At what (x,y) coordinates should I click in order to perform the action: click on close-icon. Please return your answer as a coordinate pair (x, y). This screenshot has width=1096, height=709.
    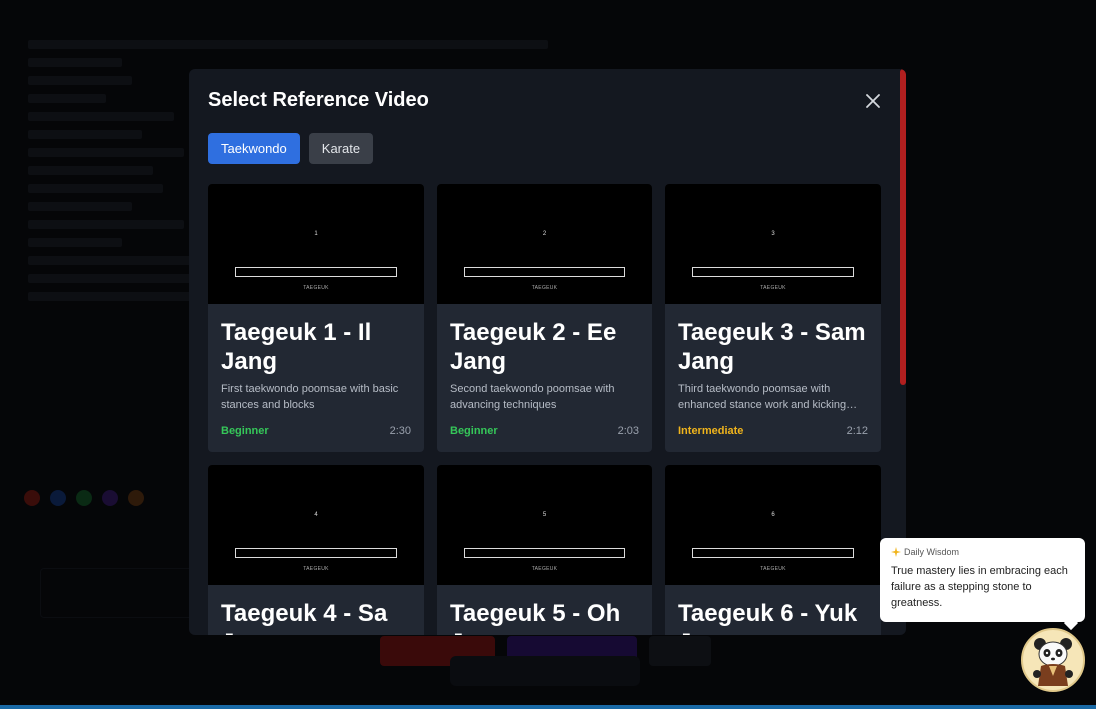
    Looking at the image, I should click on (873, 101).